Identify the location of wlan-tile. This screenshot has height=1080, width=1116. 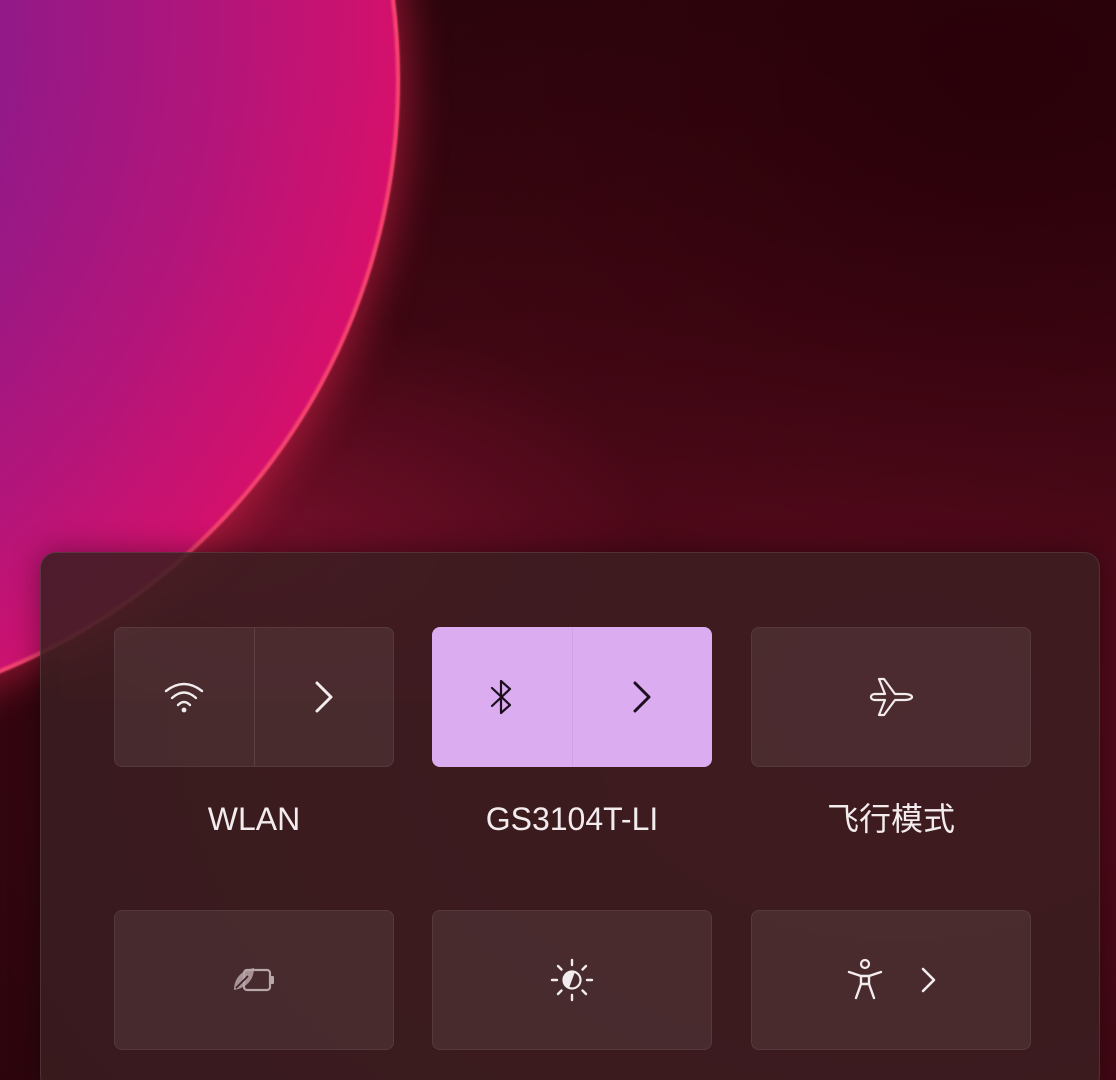
(254, 697).